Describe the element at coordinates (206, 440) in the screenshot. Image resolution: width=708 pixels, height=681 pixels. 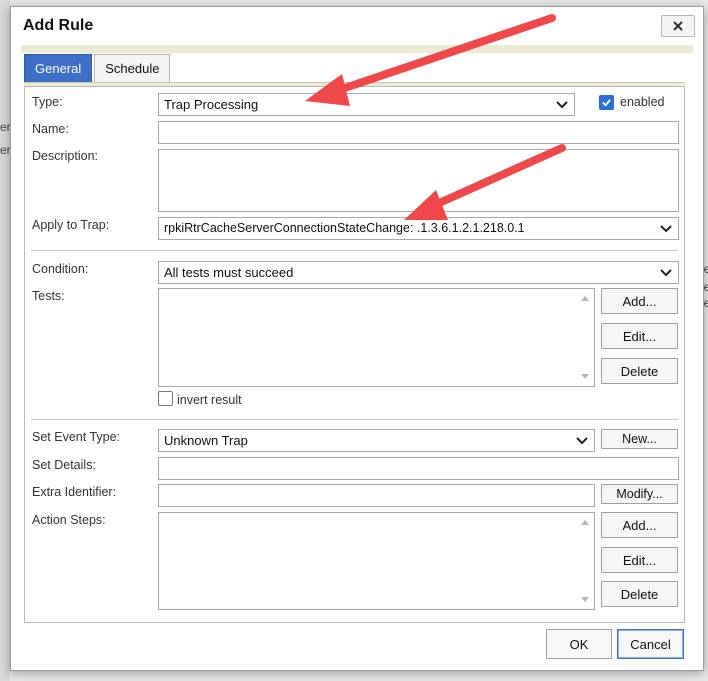
I see `set-event-type-value: Unknown Trap` at that location.